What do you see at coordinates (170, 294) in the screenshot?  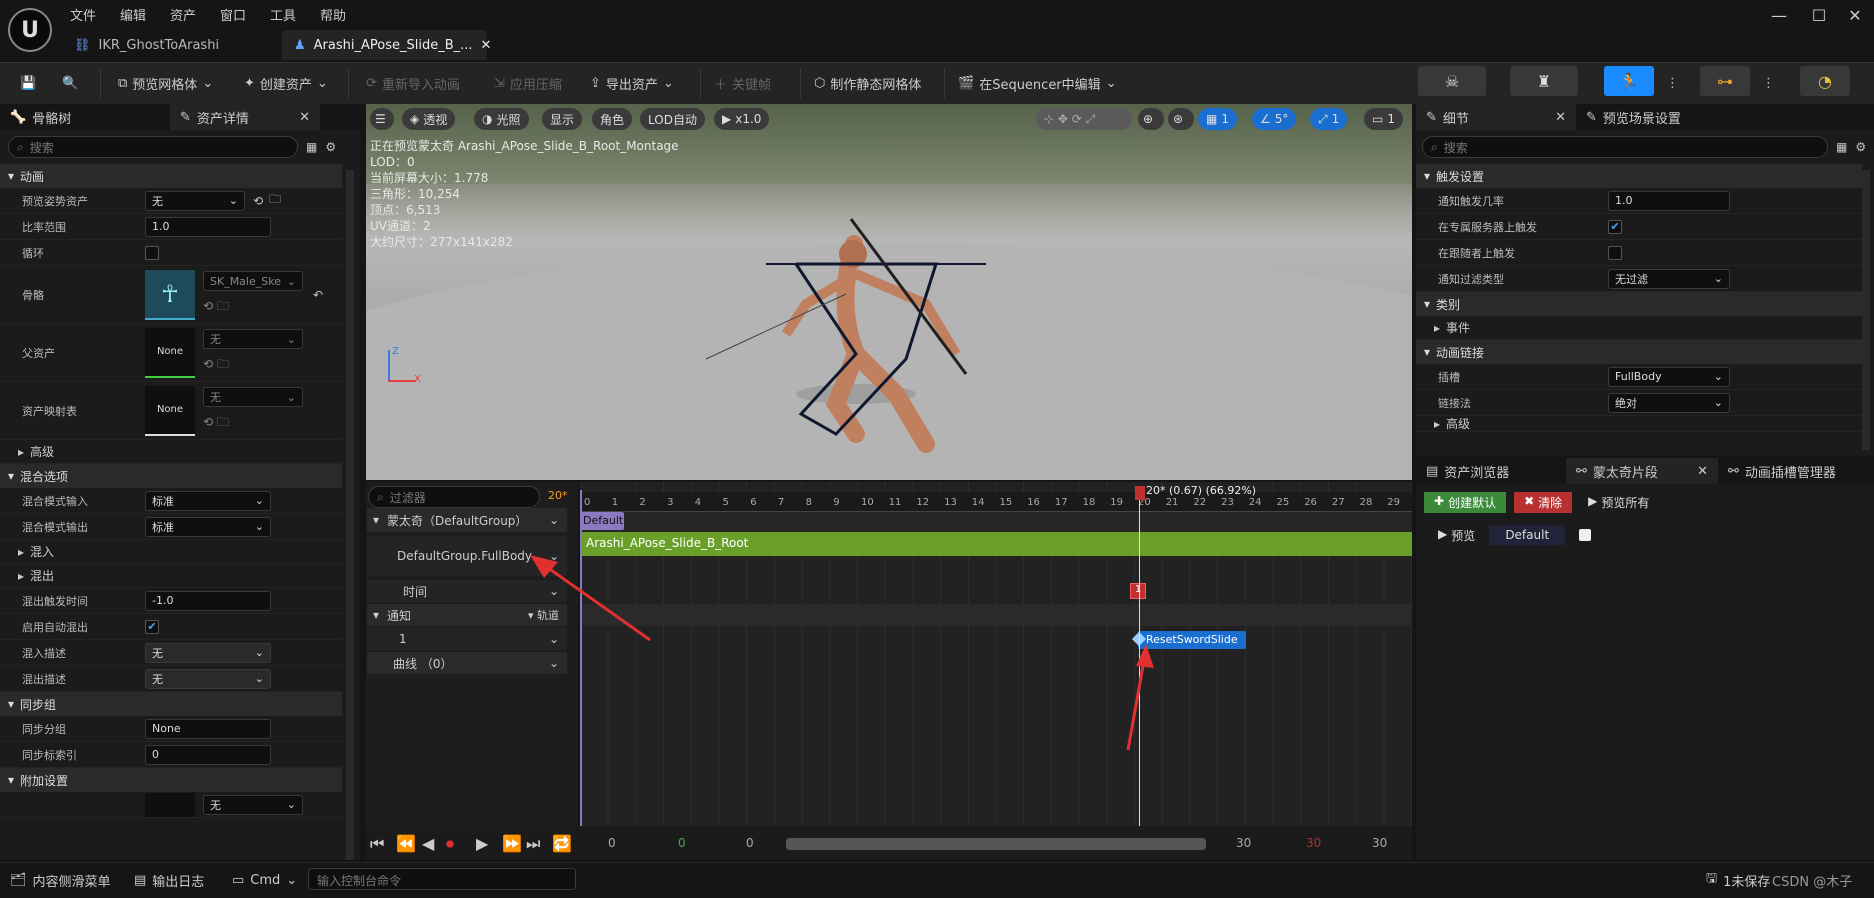 I see `skeleton-thumbnail: ☥` at bounding box center [170, 294].